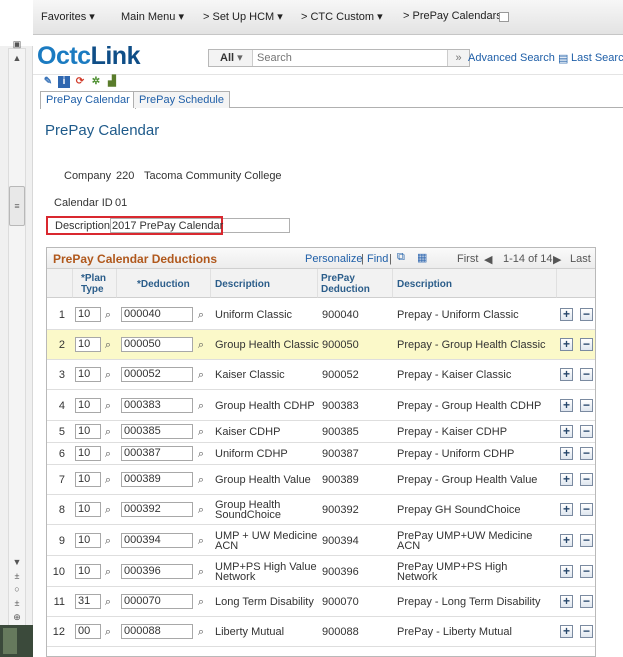  I want to click on nav-down-icon: ±, so click(17, 603).